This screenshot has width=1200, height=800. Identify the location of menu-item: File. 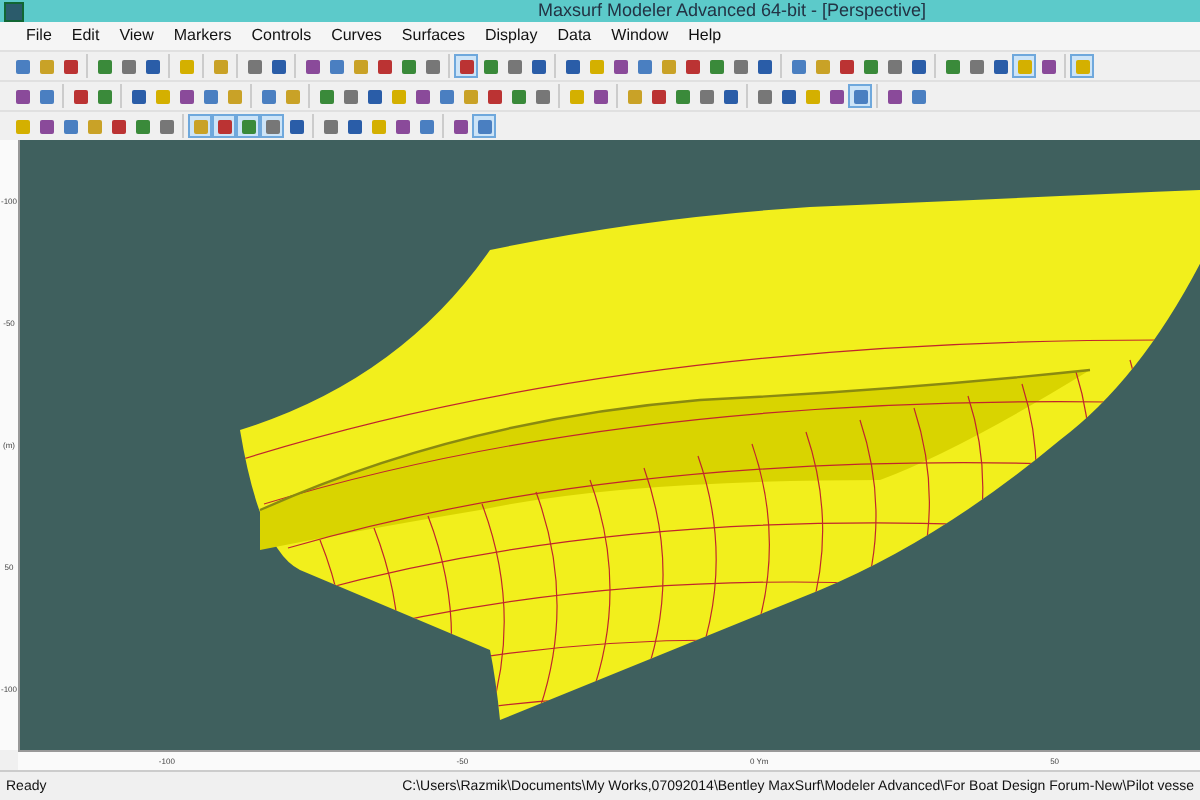
(39, 36).